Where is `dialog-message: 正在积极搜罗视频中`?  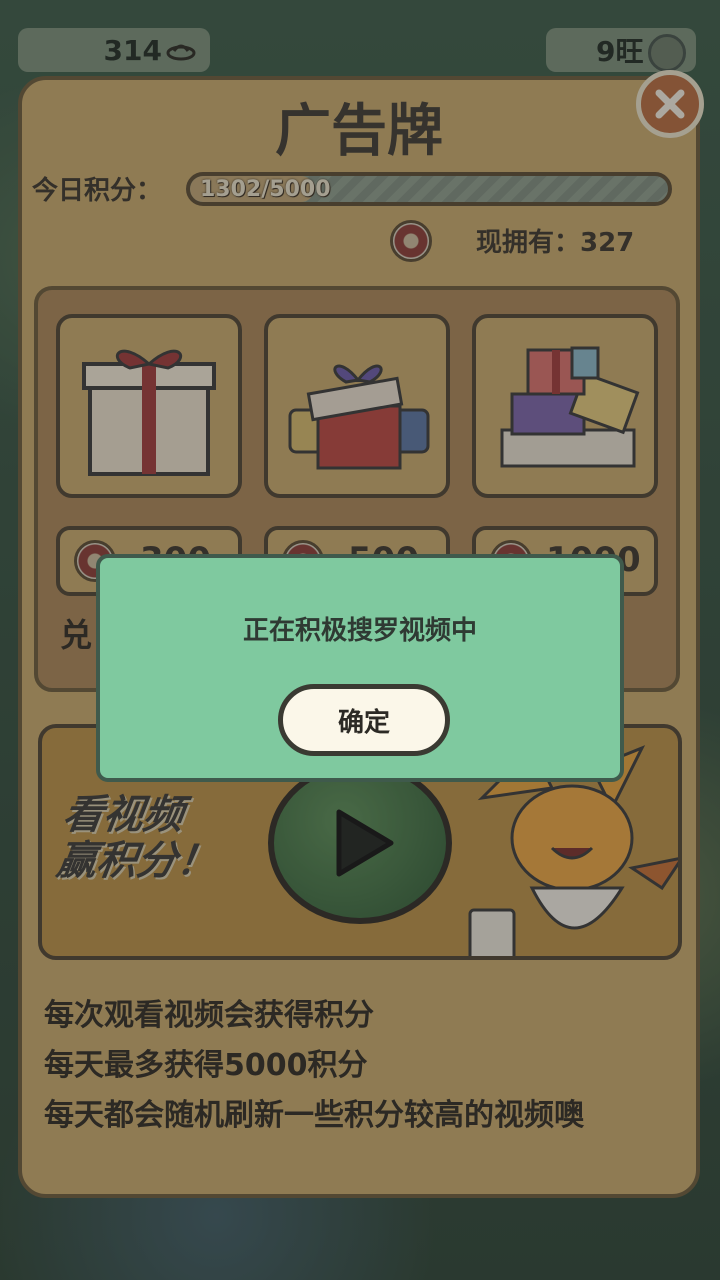 dialog-message: 正在积极搜罗视频中 is located at coordinates (359, 631).